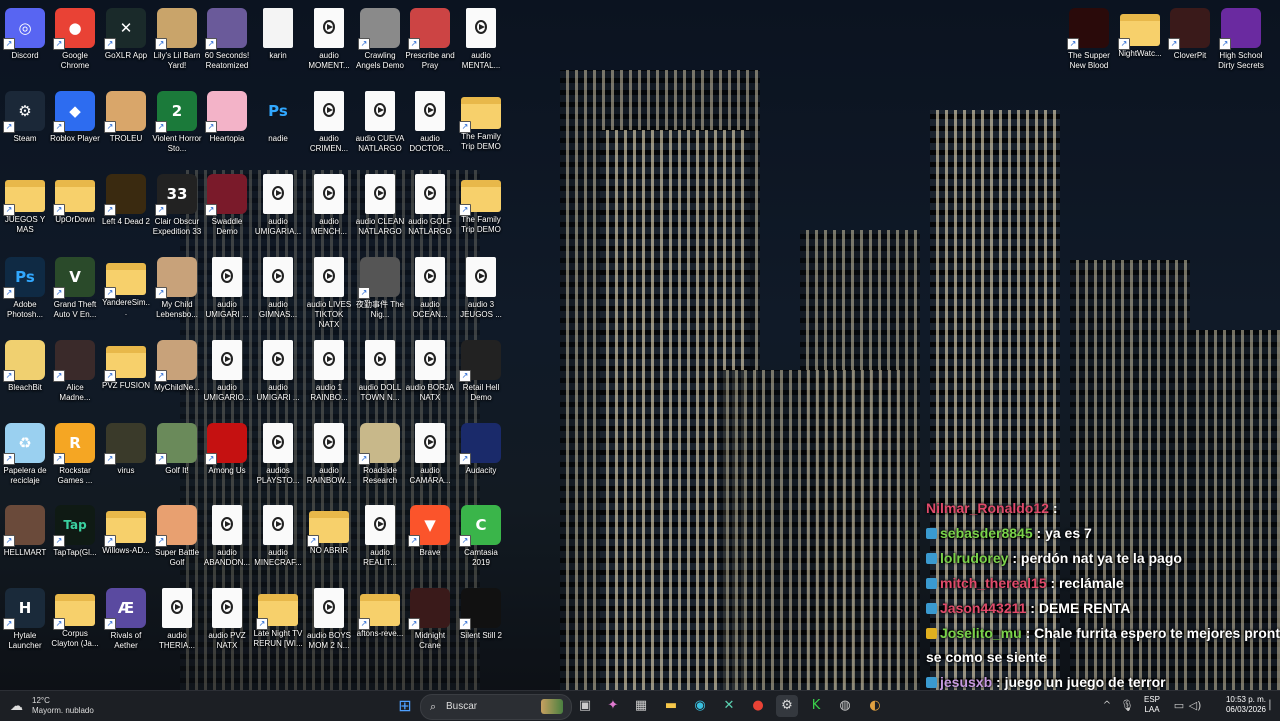 The width and height of the screenshot is (1280, 721). Describe the element at coordinates (380, 211) in the screenshot. I see `desktop-icon: audio CLEAN NATLARGO` at that location.